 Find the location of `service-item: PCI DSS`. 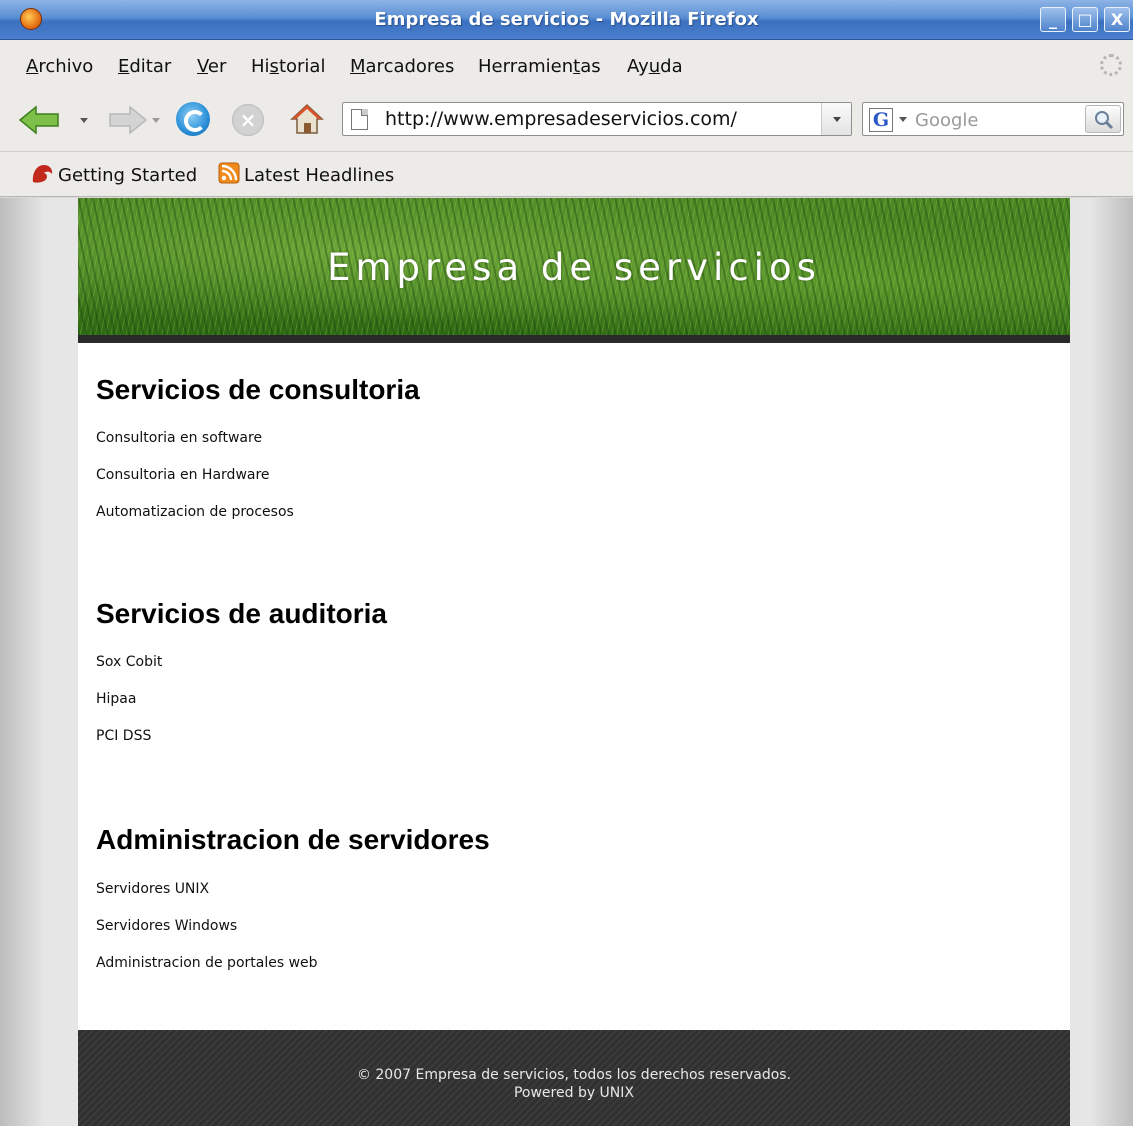

service-item: PCI DSS is located at coordinates (123, 736).